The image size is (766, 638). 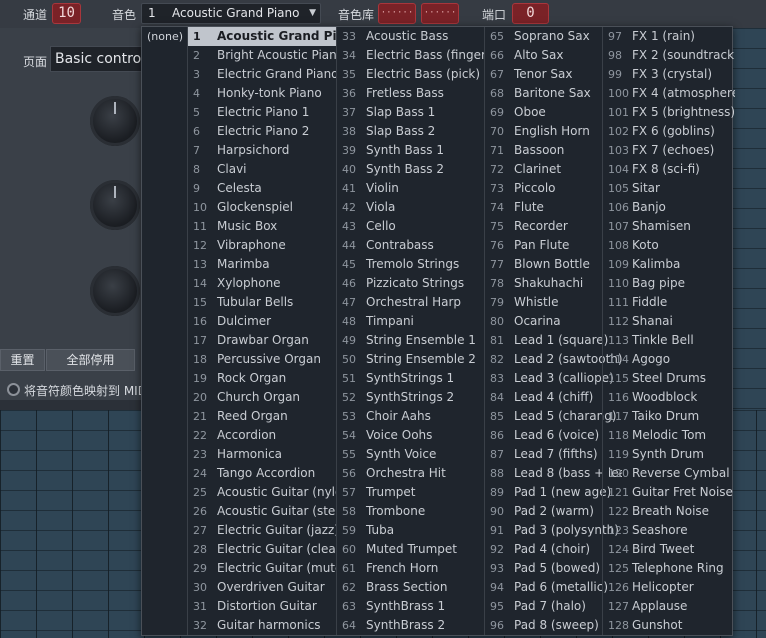 I want to click on instrument-item: 42 Viola, so click(x=411, y=207).